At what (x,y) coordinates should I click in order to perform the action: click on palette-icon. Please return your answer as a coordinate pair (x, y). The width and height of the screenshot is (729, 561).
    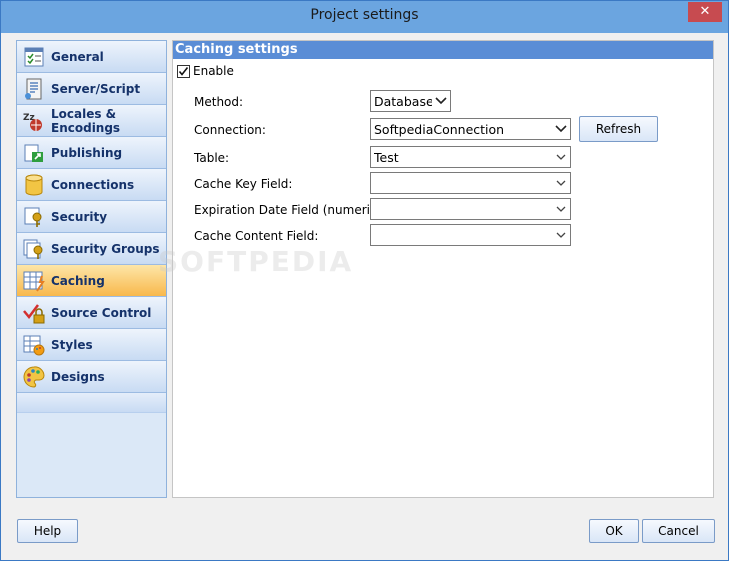
    Looking at the image, I should click on (34, 376).